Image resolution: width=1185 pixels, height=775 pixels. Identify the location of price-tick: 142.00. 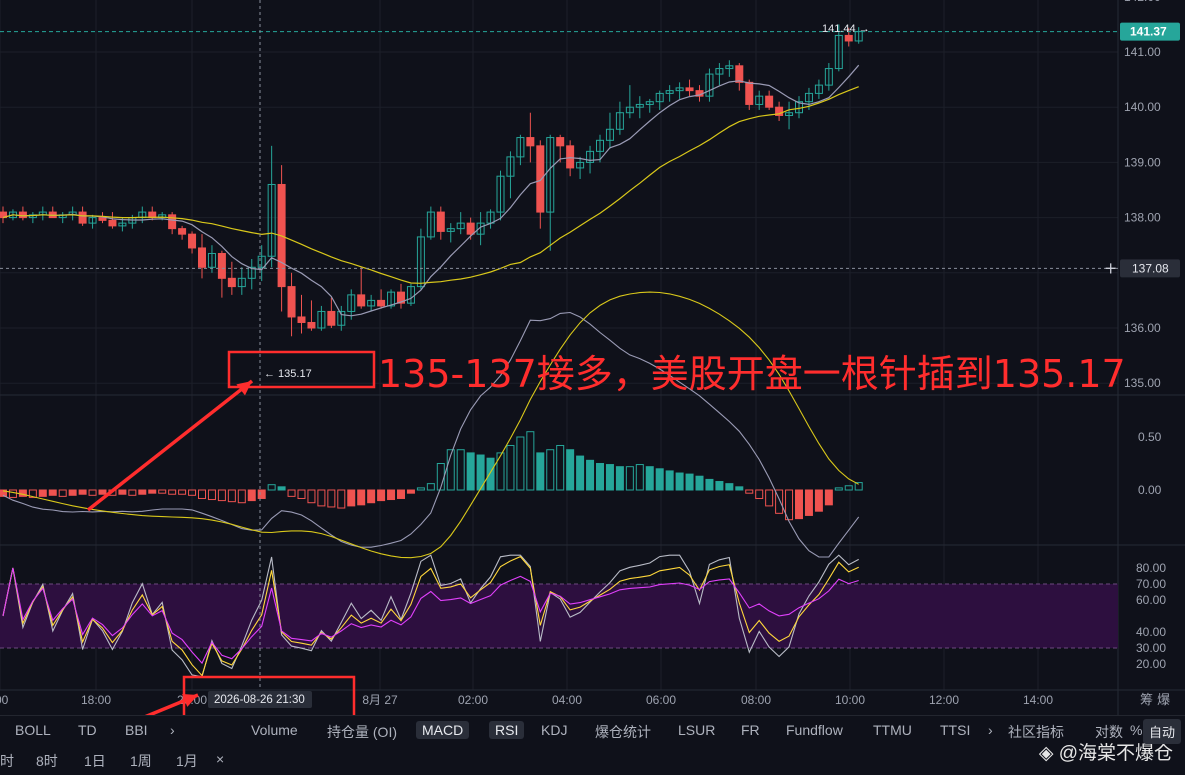
(1142, 2).